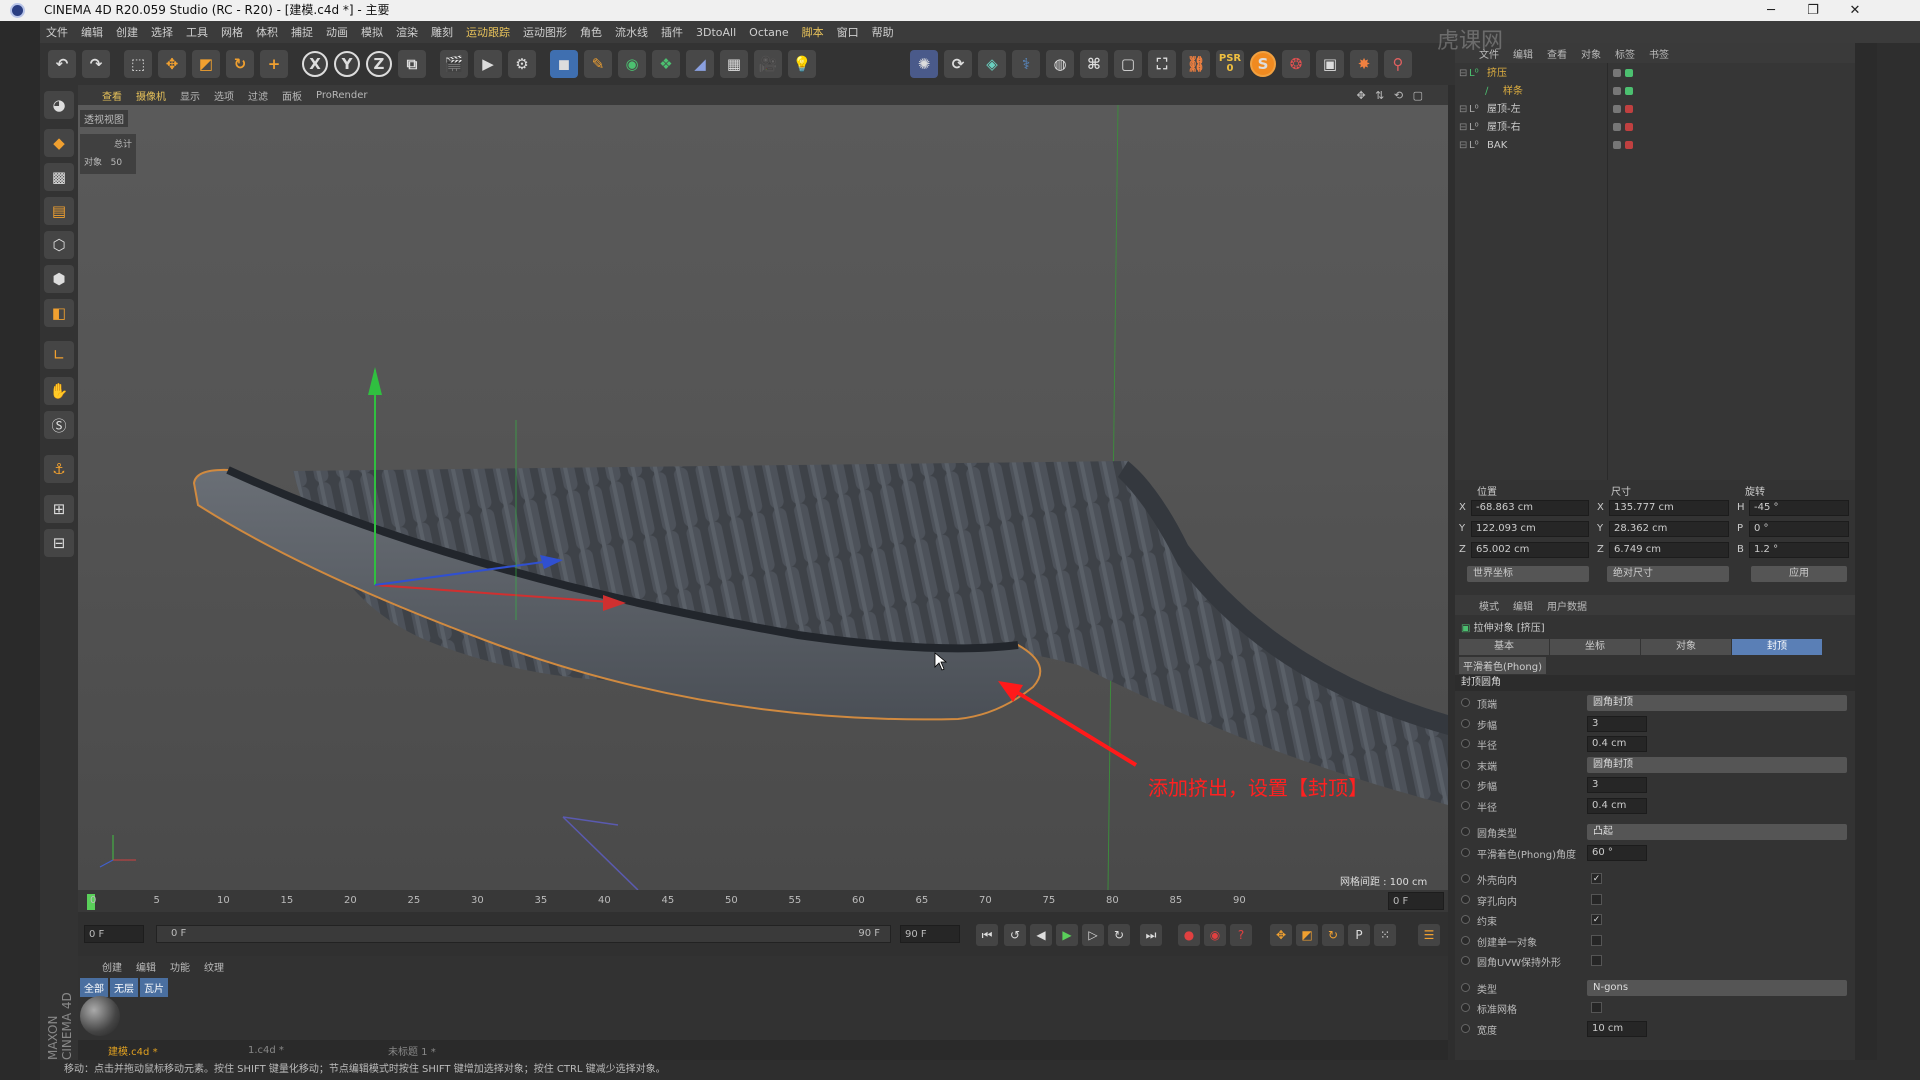 This screenshot has width=1920, height=1080. I want to click on close-button: ✕, so click(1855, 10).